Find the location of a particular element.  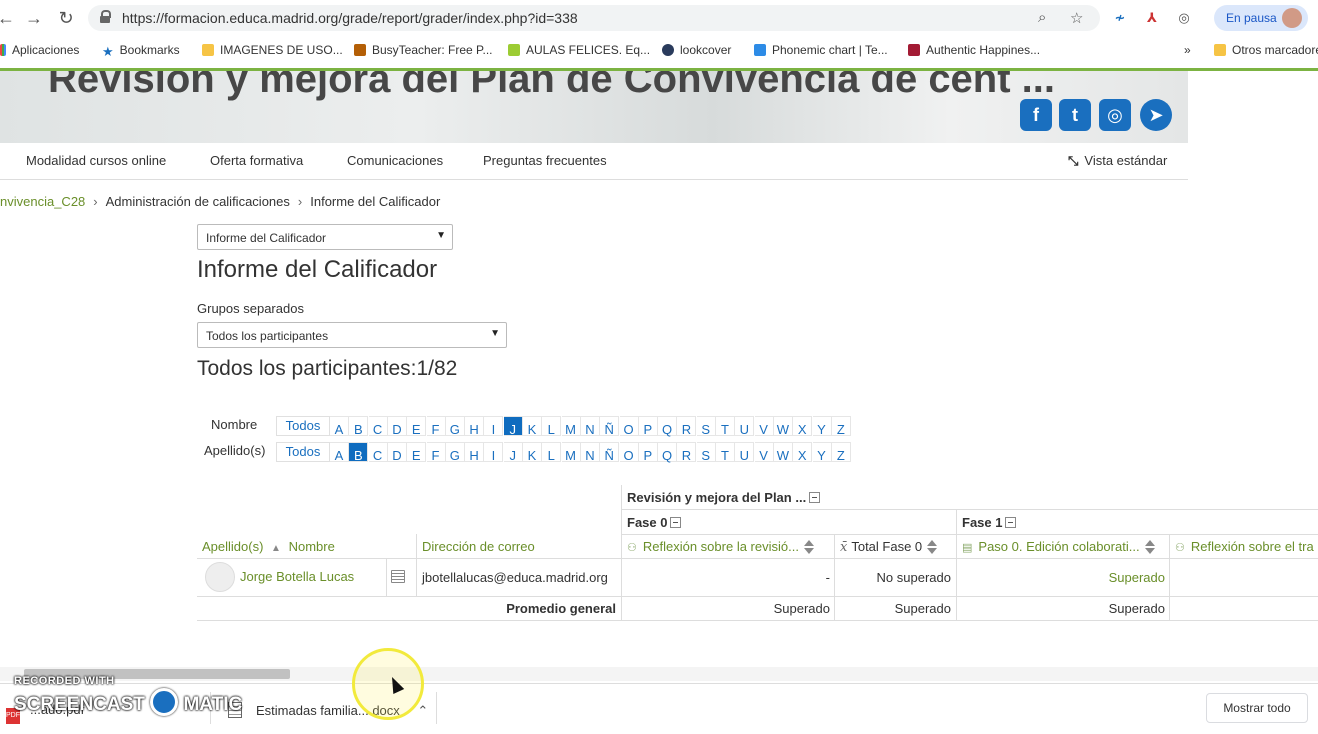

show-all-button: Mostrar todo is located at coordinates (1257, 708).